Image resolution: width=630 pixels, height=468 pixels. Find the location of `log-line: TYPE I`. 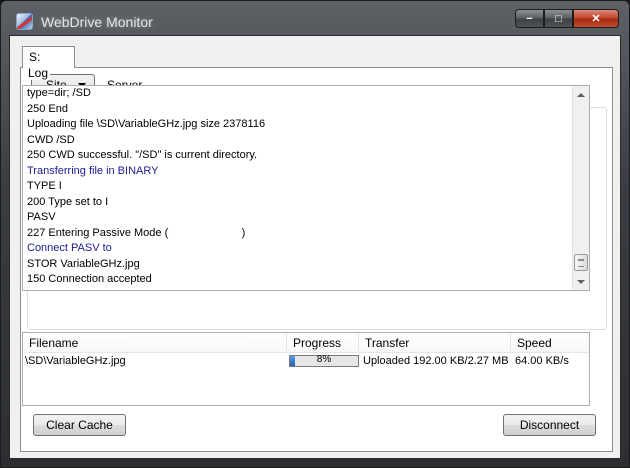

log-line: TYPE I is located at coordinates (44, 186).